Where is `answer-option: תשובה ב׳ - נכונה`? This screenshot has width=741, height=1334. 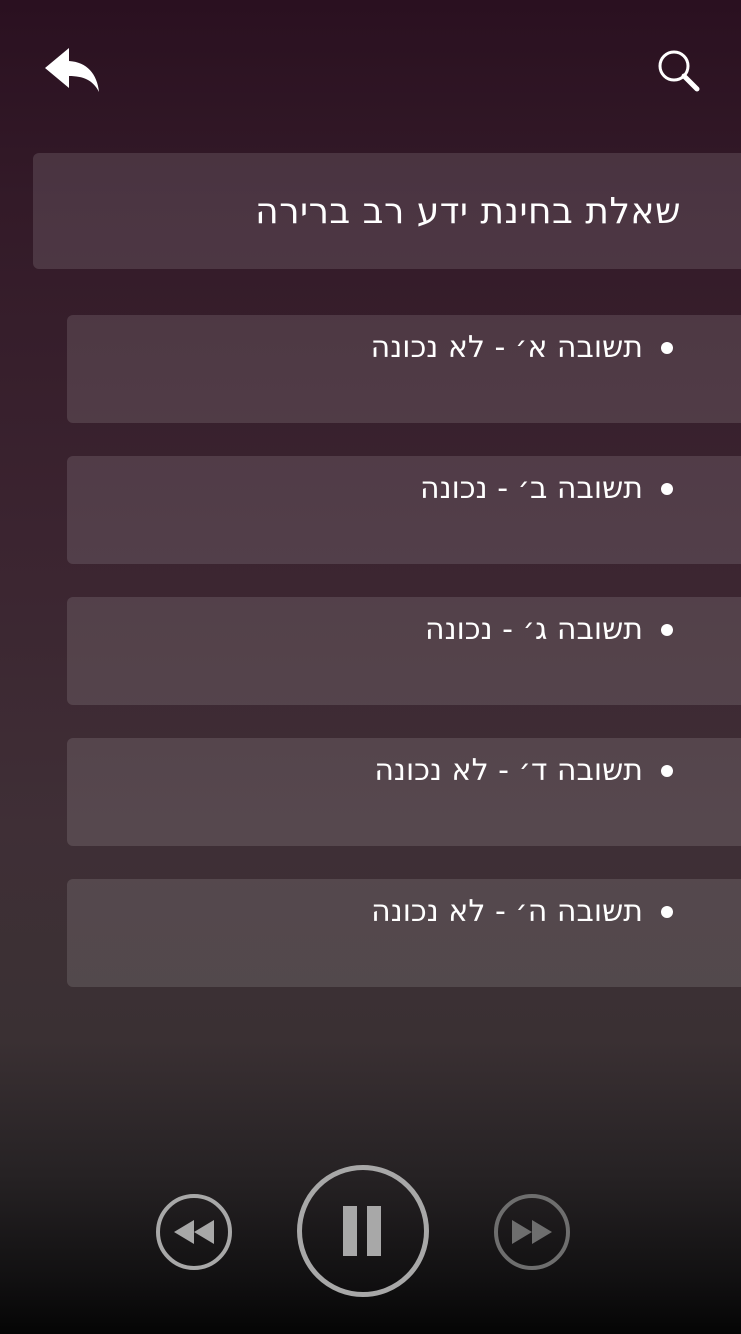 answer-option: תשובה ב׳ - נכונה is located at coordinates (404, 510).